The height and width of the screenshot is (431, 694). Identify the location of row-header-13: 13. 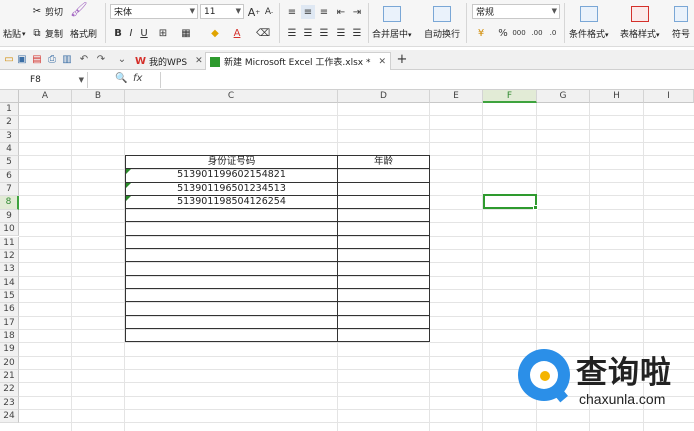
(9, 270).